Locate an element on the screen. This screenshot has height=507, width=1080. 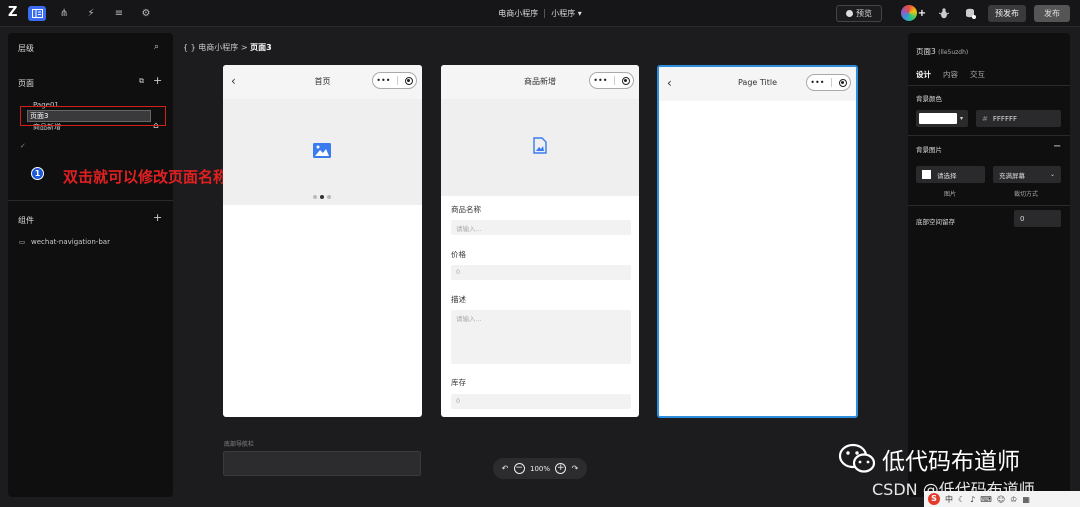
pre-release-button: 预发布 is located at coordinates (1007, 13).